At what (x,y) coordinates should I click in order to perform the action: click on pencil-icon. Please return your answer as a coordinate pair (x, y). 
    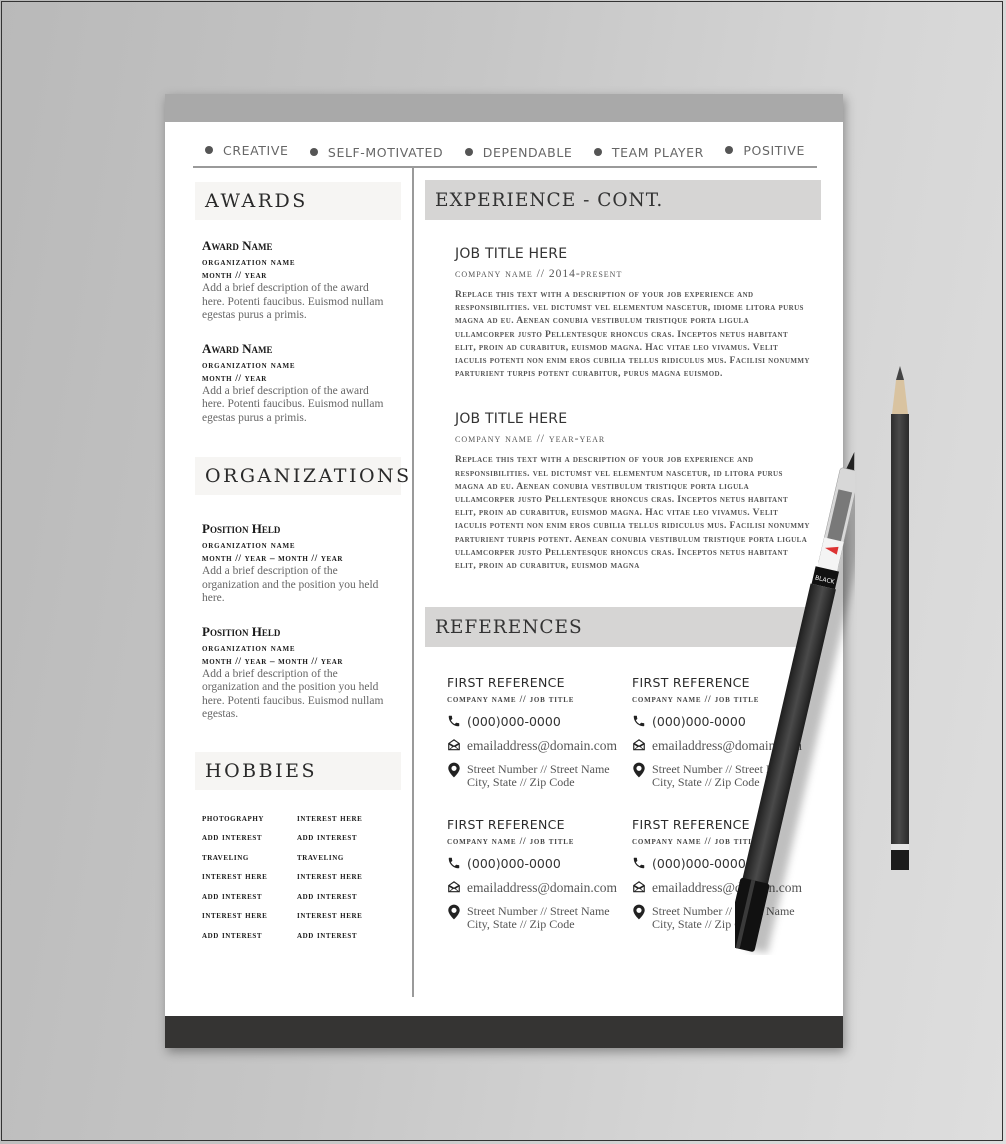
    Looking at the image, I should click on (900, 618).